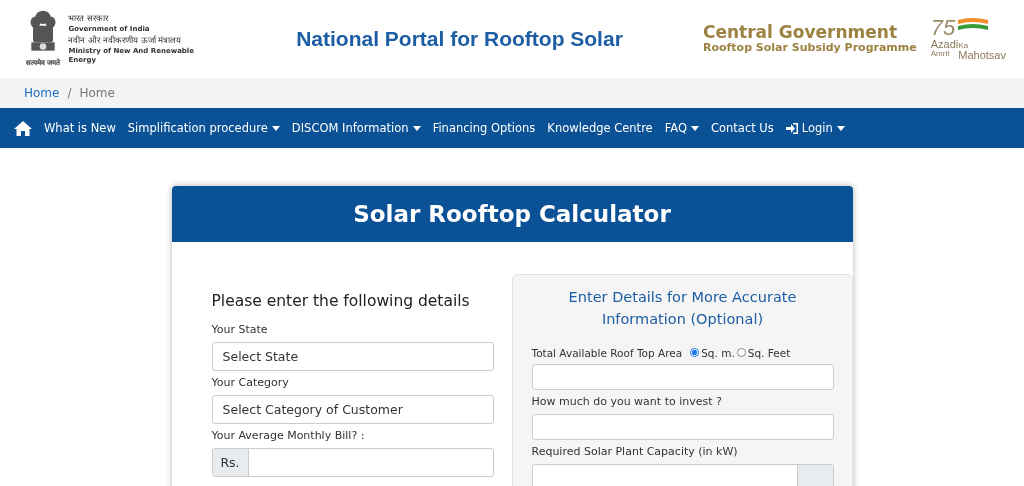 The width and height of the screenshot is (1024, 486). I want to click on field-label: Your Category, so click(250, 382).